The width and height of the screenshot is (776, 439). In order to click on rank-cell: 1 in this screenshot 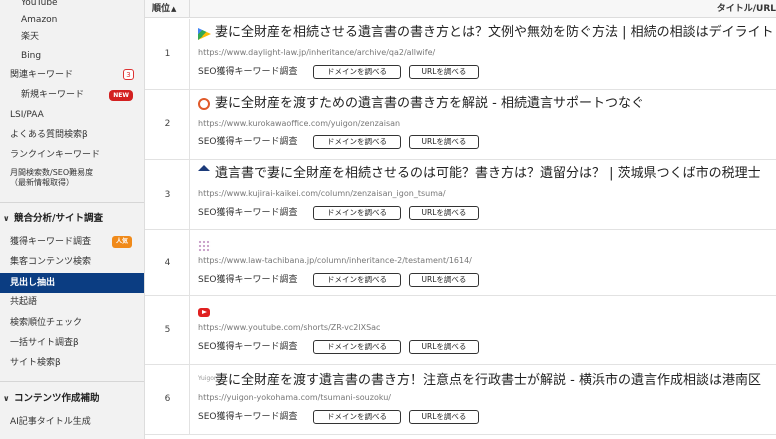, I will do `click(167, 54)`.